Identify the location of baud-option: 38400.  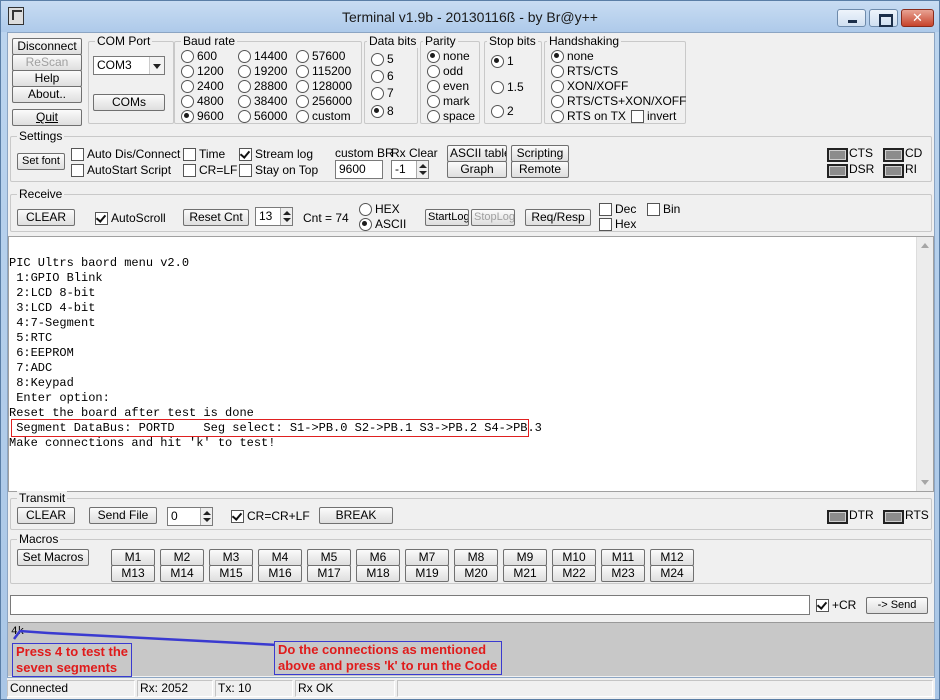
(262, 101).